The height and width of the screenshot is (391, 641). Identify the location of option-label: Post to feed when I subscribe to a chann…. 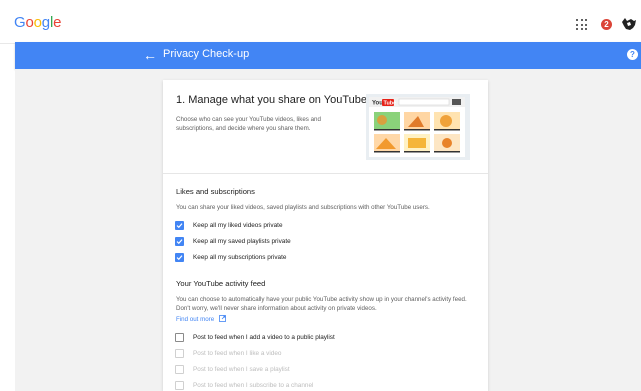
(253, 385).